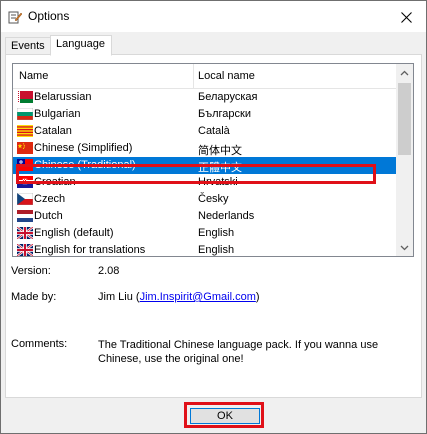  I want to click on close-button, so click(406, 17).